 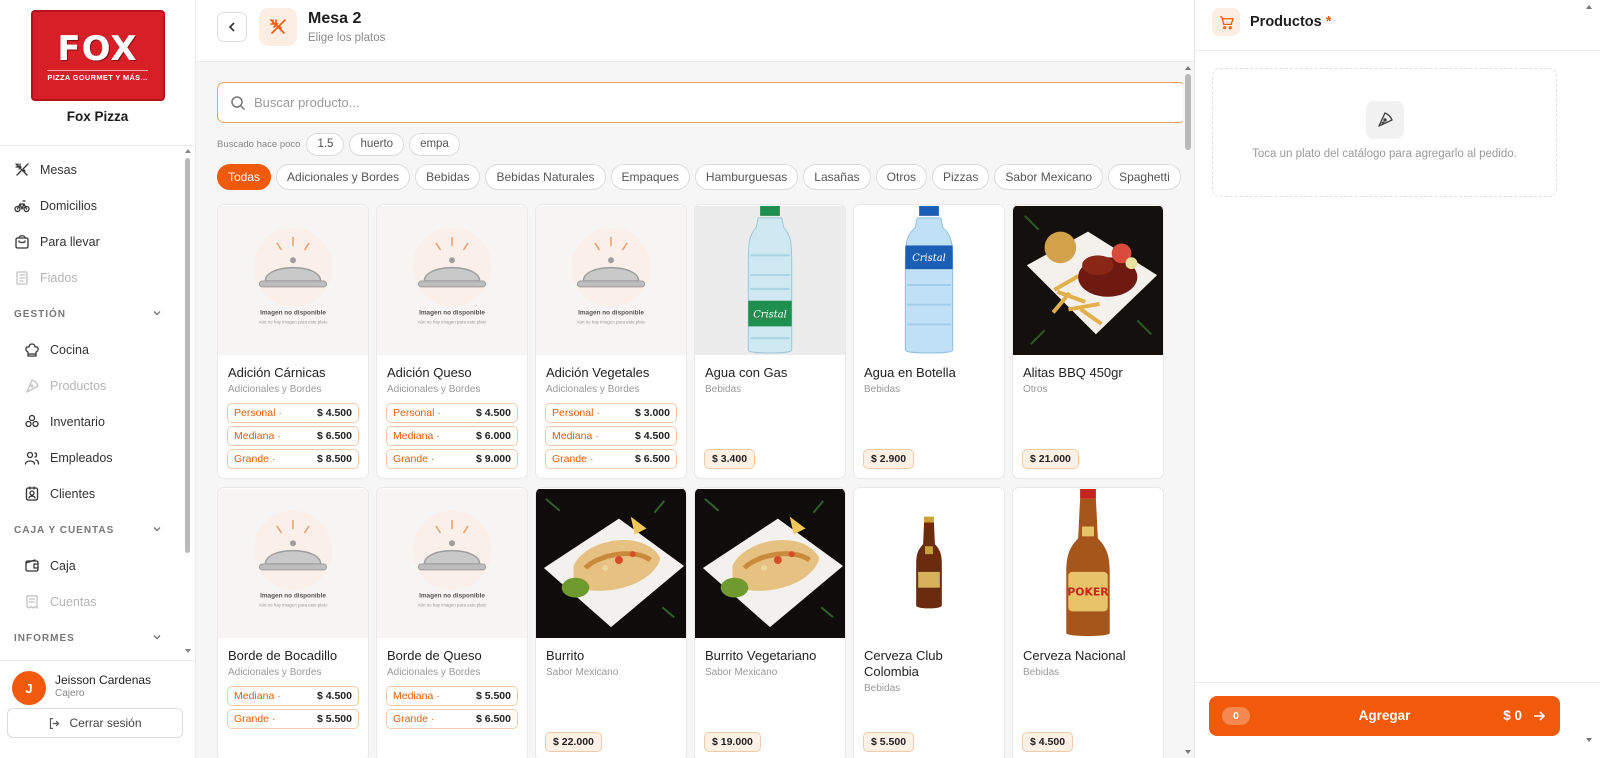 I want to click on users-icon, so click(x=32, y=458).